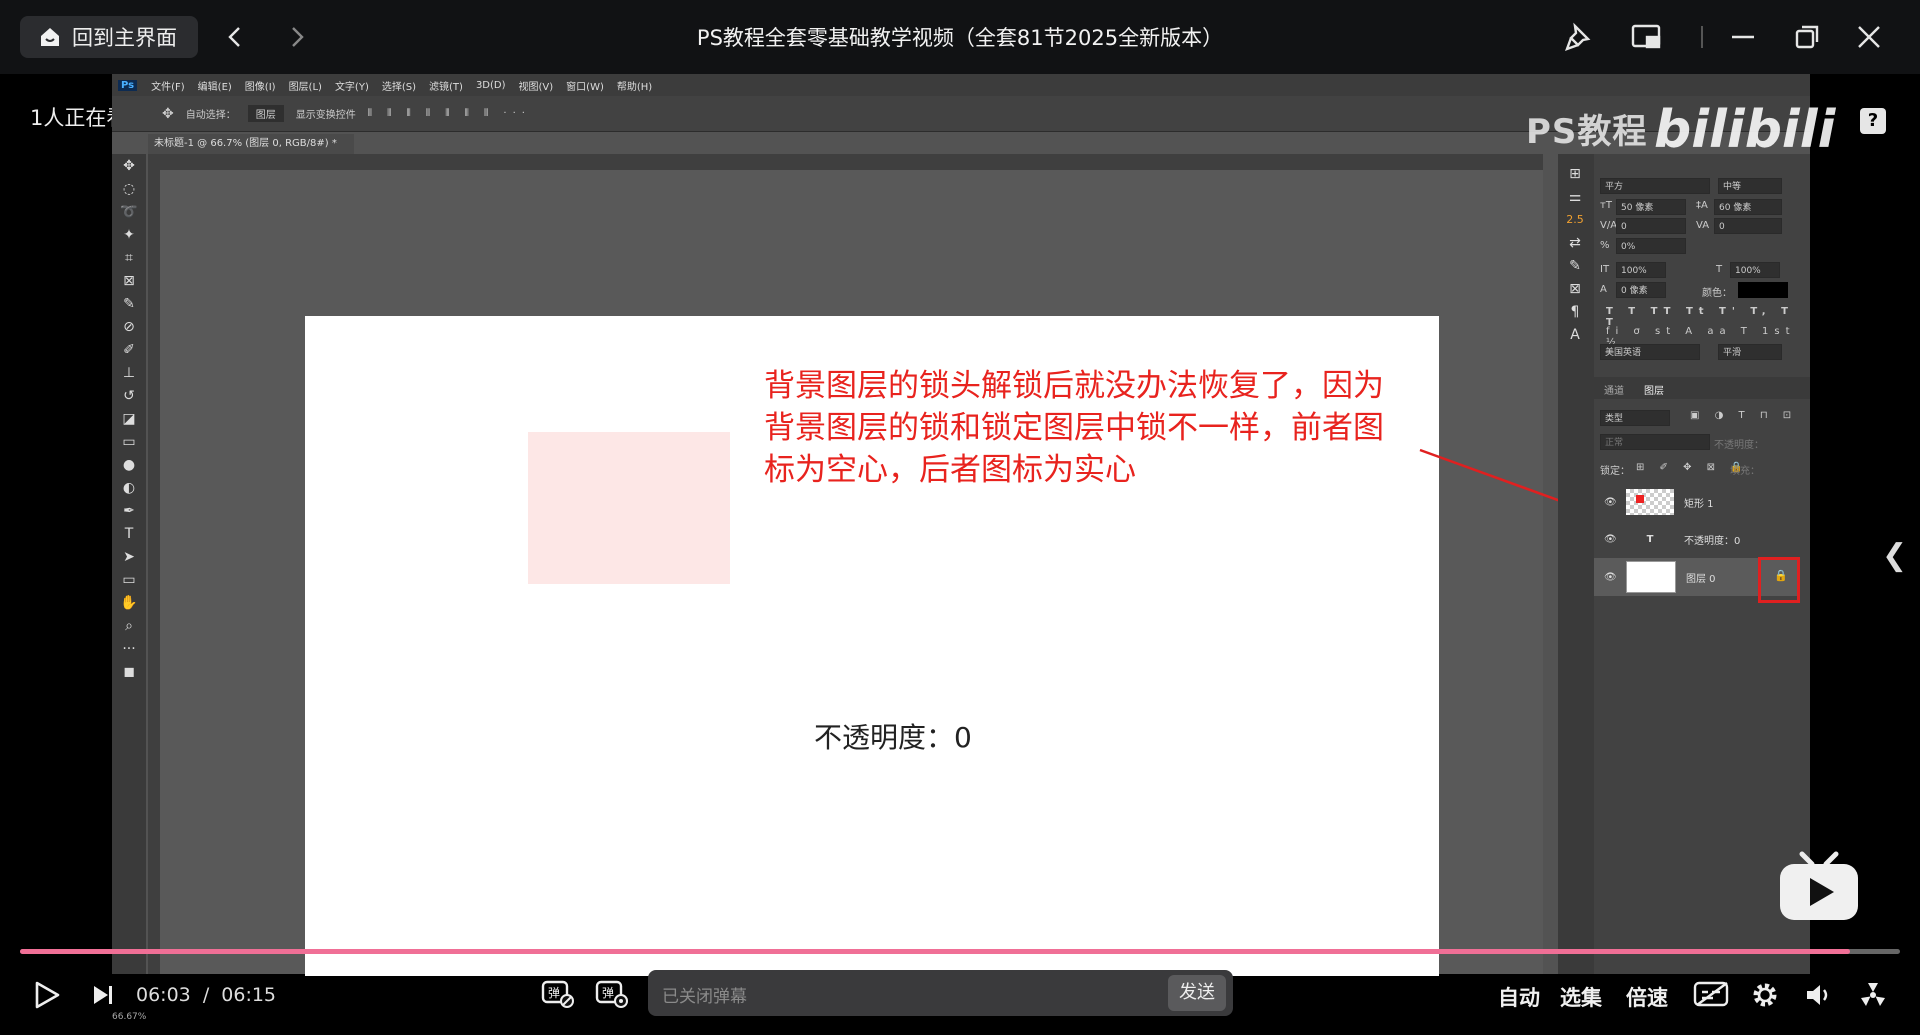  Describe the element at coordinates (536, 87) in the screenshot. I see `ps-menu-view: 视图(V)` at that location.